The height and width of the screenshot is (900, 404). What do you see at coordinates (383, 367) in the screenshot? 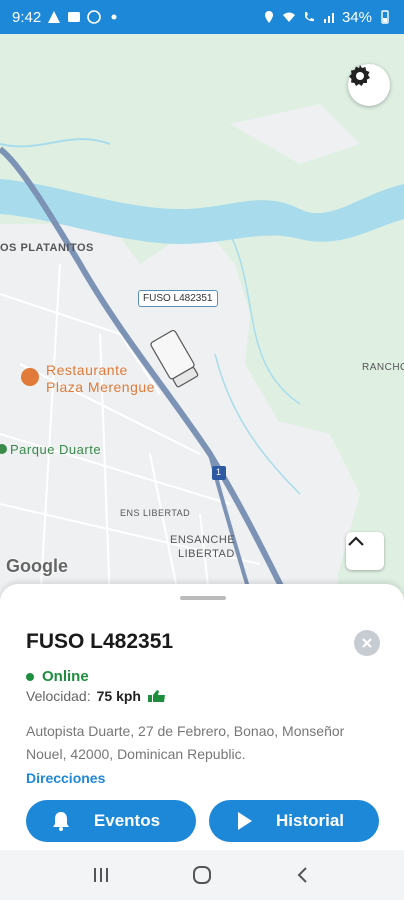
I see `map-label-rancho: RANCHO` at bounding box center [383, 367].